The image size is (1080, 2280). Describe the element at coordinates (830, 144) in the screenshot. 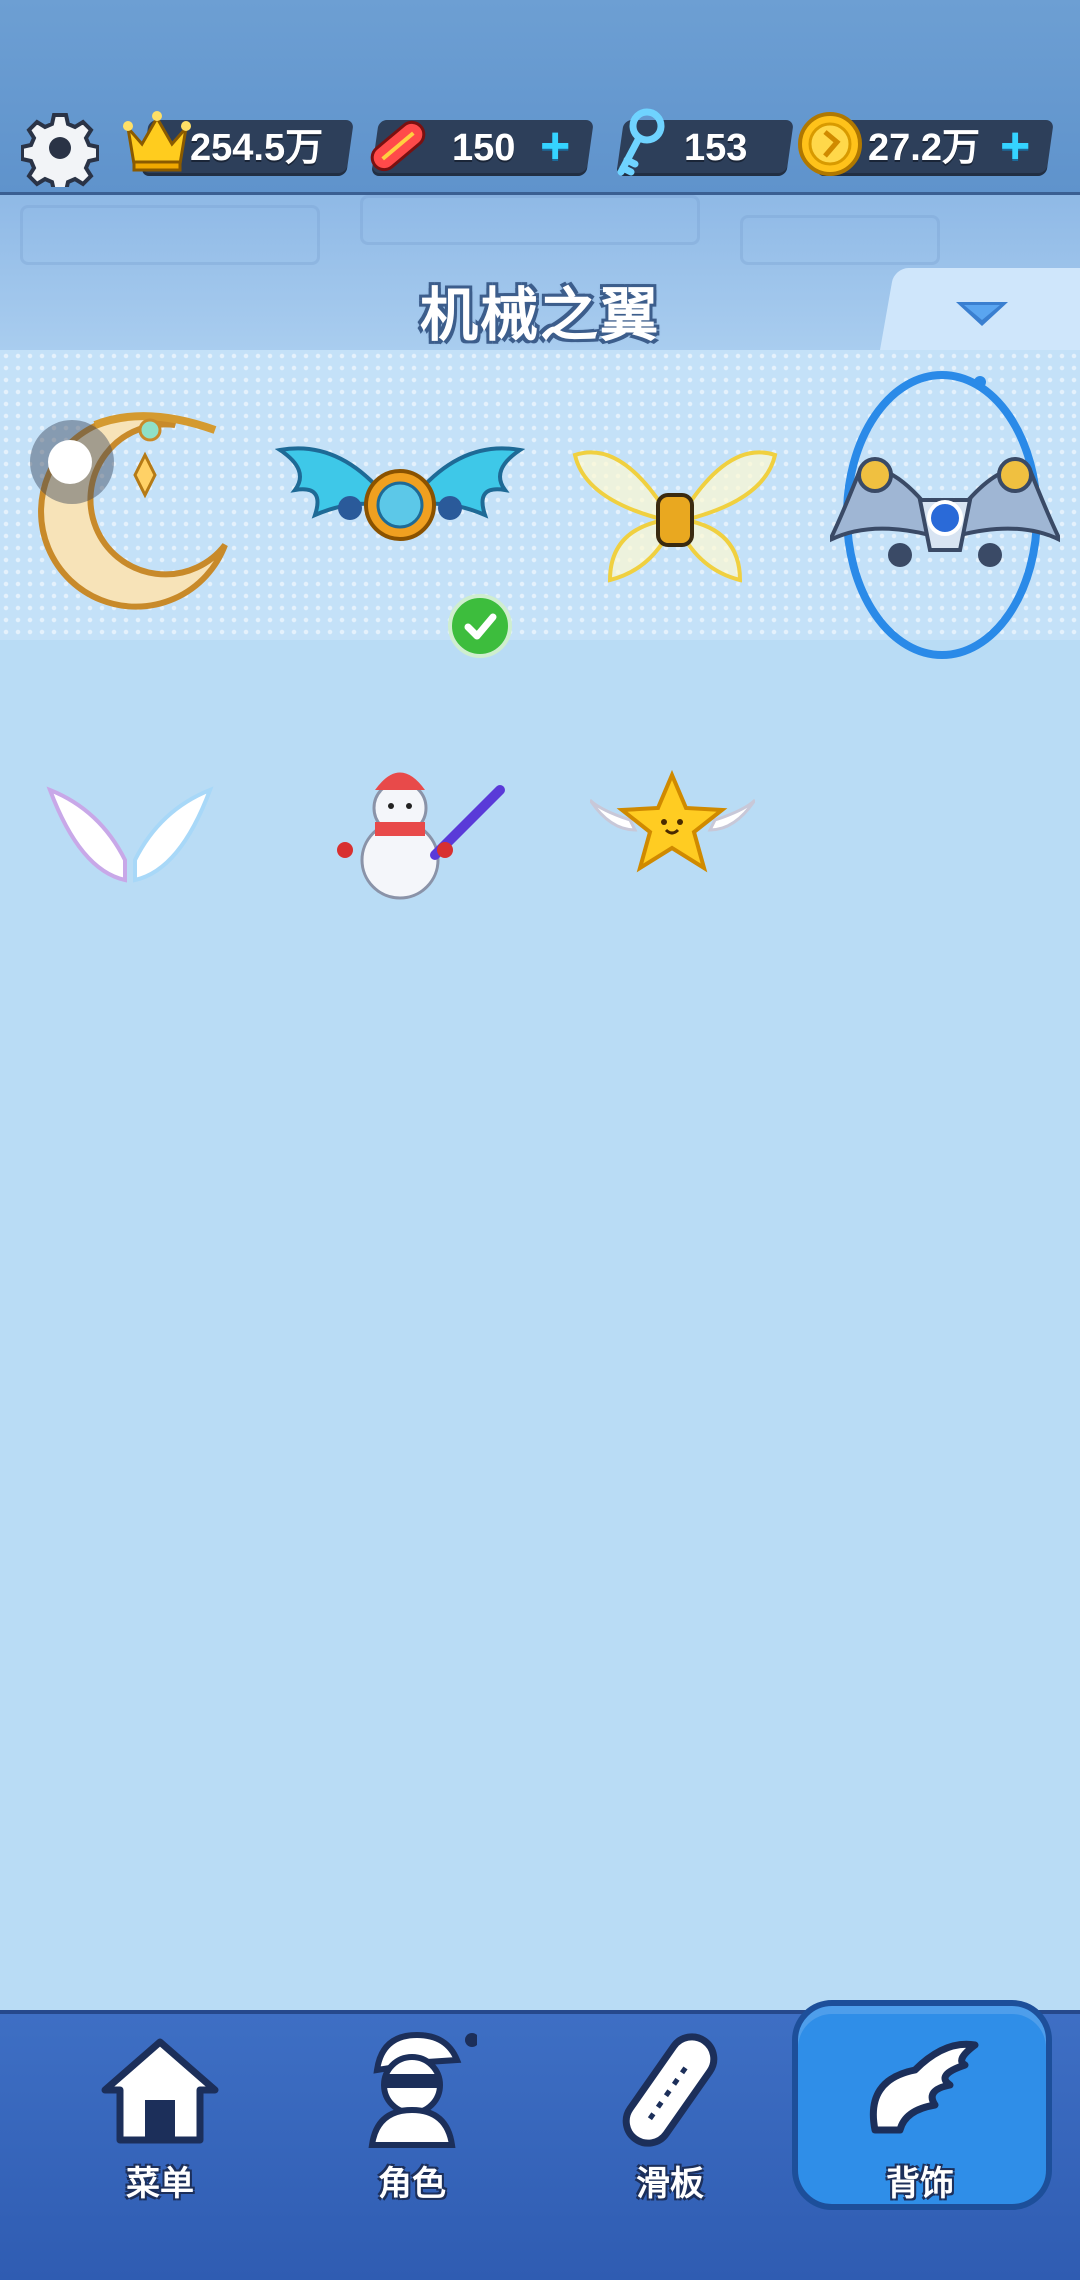

I see `coin-icon` at that location.